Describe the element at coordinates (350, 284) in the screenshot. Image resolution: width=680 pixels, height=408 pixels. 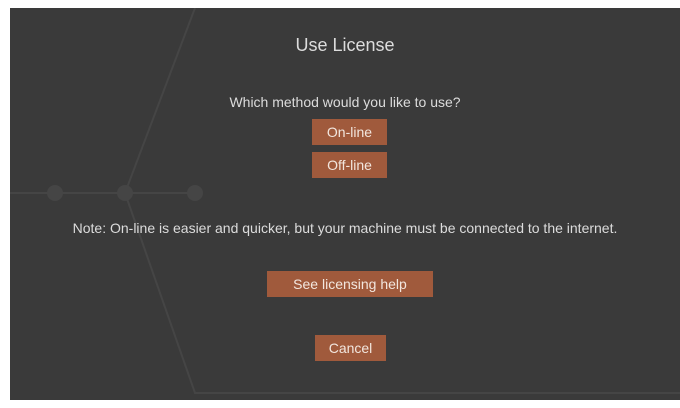
I see `licensing-help-button: See licensing help` at that location.